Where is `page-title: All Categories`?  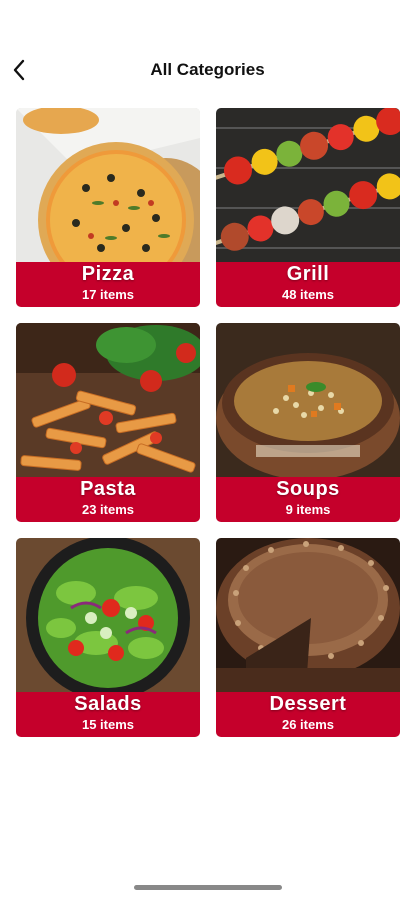
page-title: All Categories is located at coordinates (207, 69).